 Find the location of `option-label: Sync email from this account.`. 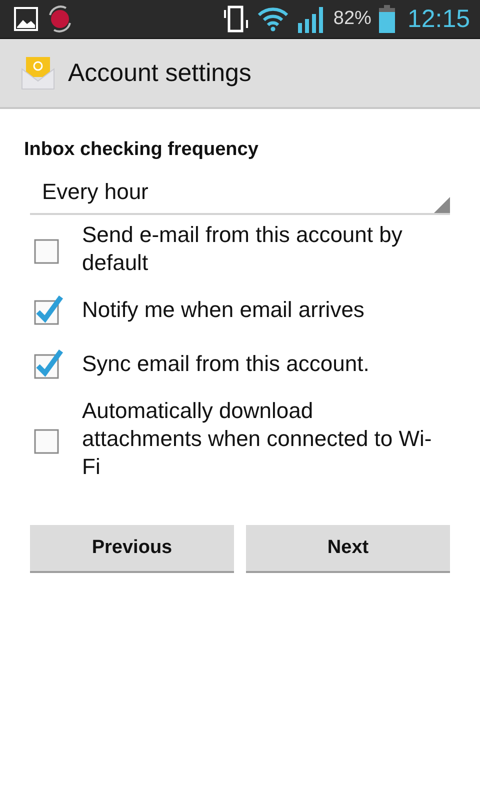

option-label: Sync email from this account. is located at coordinates (226, 364).